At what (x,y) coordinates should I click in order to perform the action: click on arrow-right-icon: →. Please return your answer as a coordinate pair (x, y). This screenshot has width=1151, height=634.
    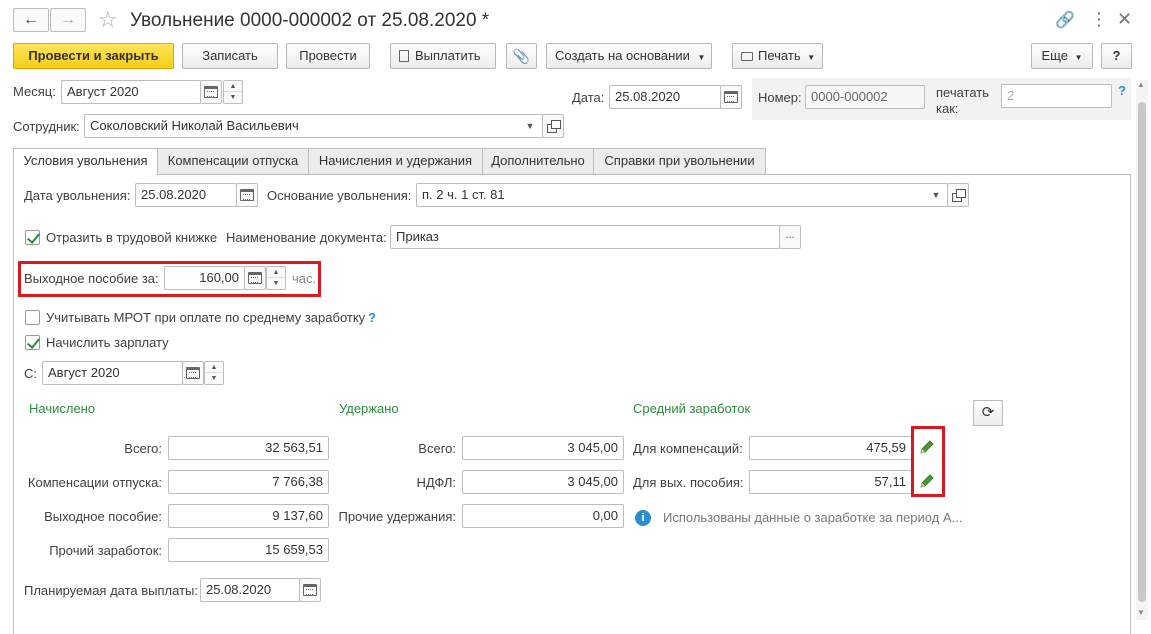
    Looking at the image, I should click on (68, 19).